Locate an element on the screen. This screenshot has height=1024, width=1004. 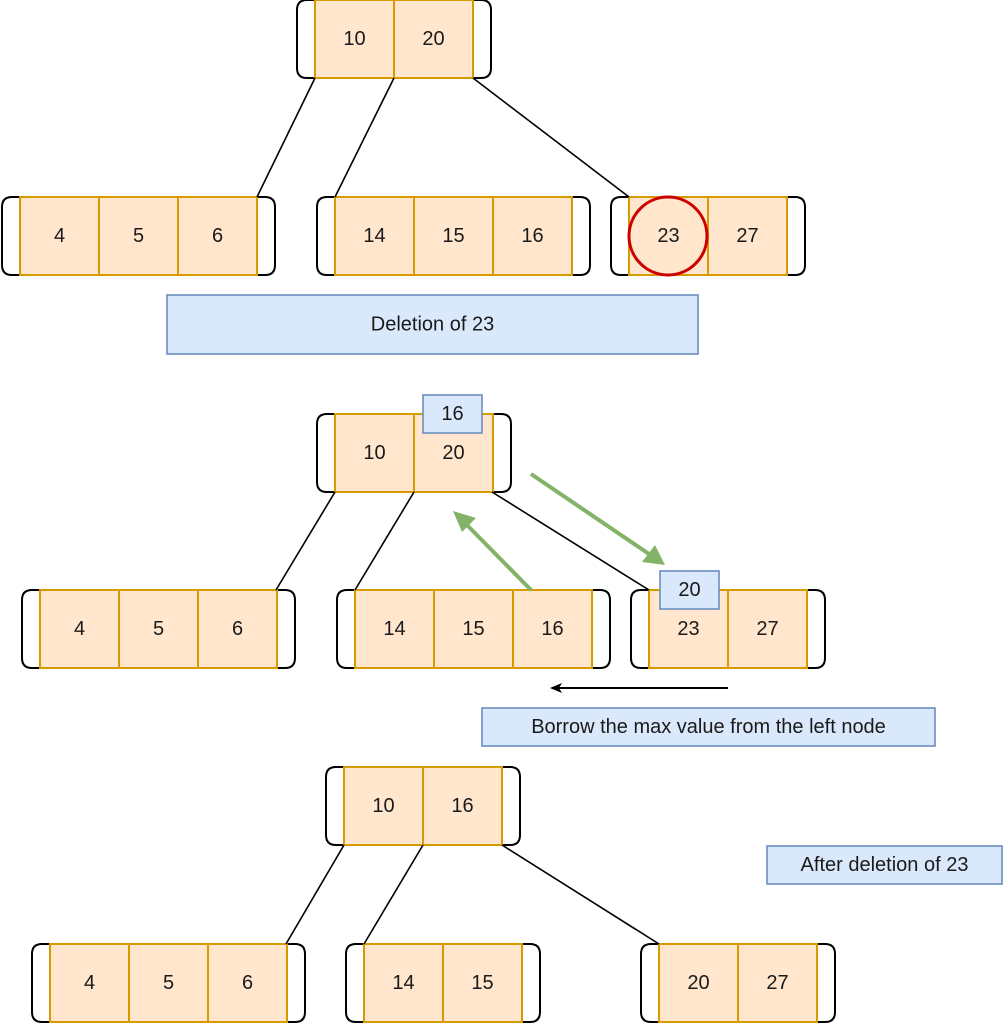
move-down-arrow is located at coordinates (591, 515).